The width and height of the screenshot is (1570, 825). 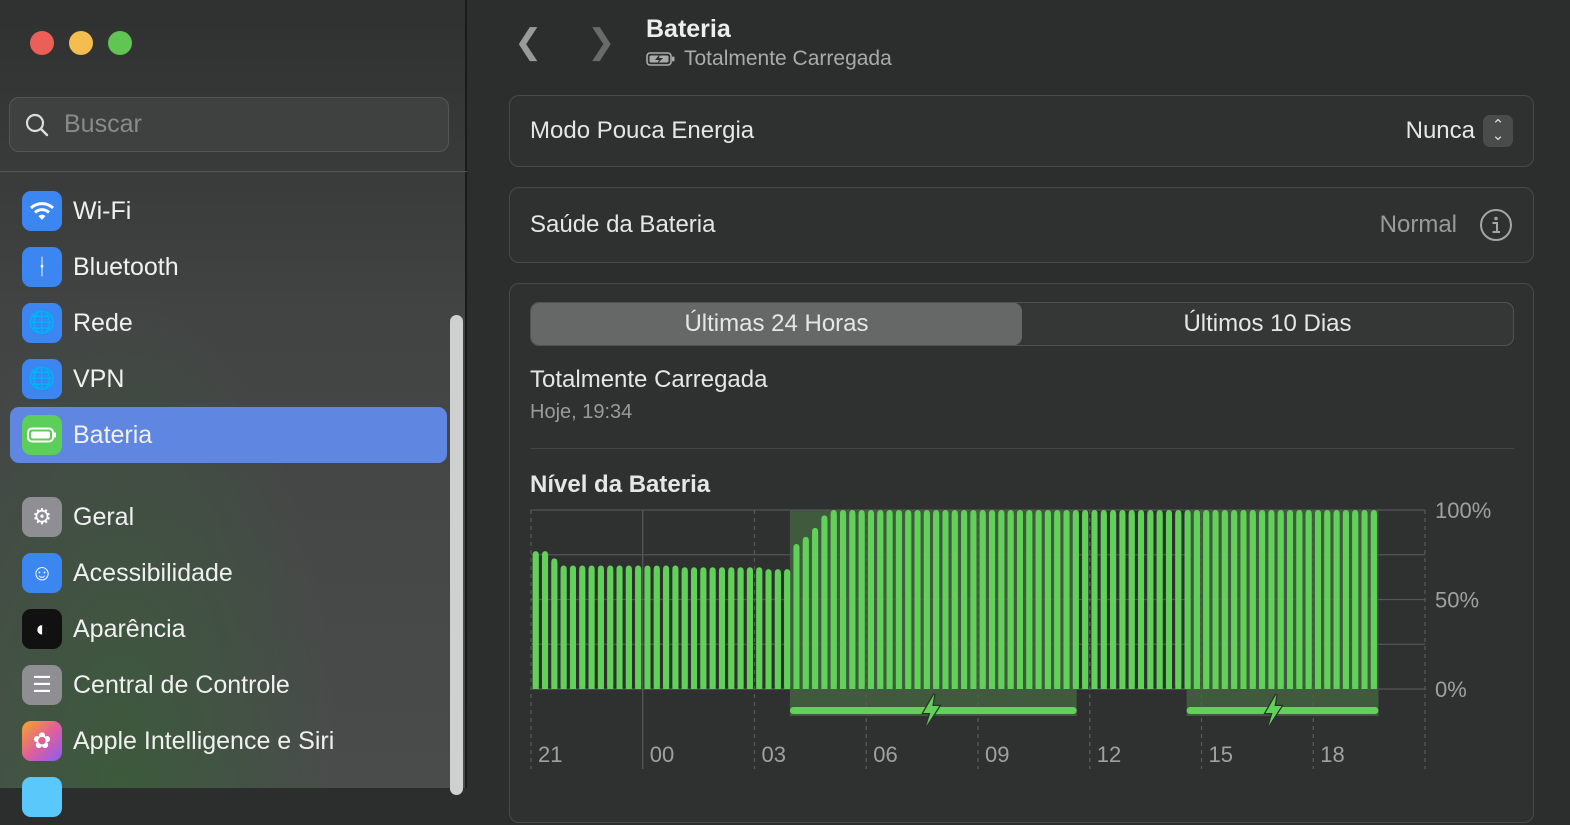 What do you see at coordinates (642, 130) in the screenshot?
I see `low-power-label: Modo Pouca Energia` at bounding box center [642, 130].